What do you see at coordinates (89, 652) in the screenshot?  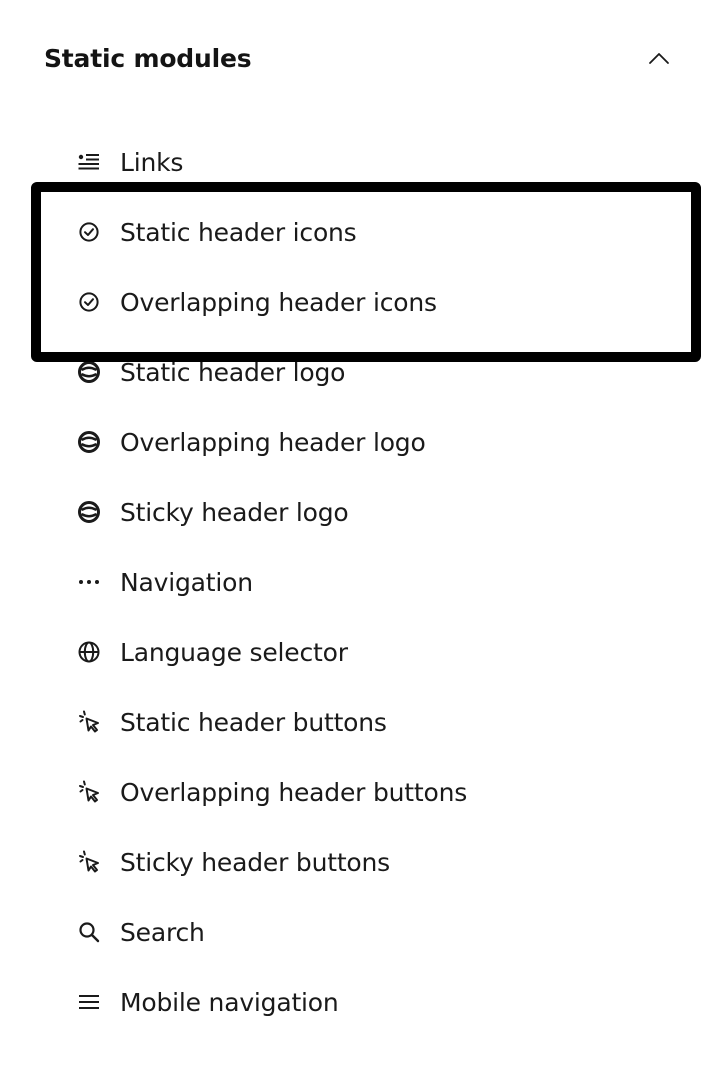 I see `globe-icon` at bounding box center [89, 652].